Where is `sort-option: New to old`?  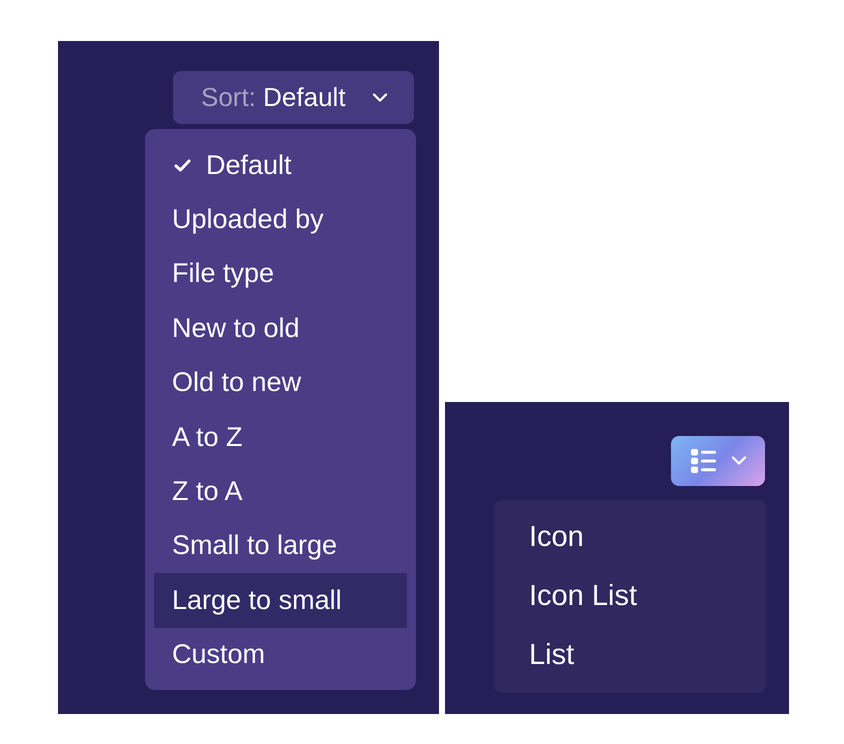 sort-option: New to old is located at coordinates (280, 328).